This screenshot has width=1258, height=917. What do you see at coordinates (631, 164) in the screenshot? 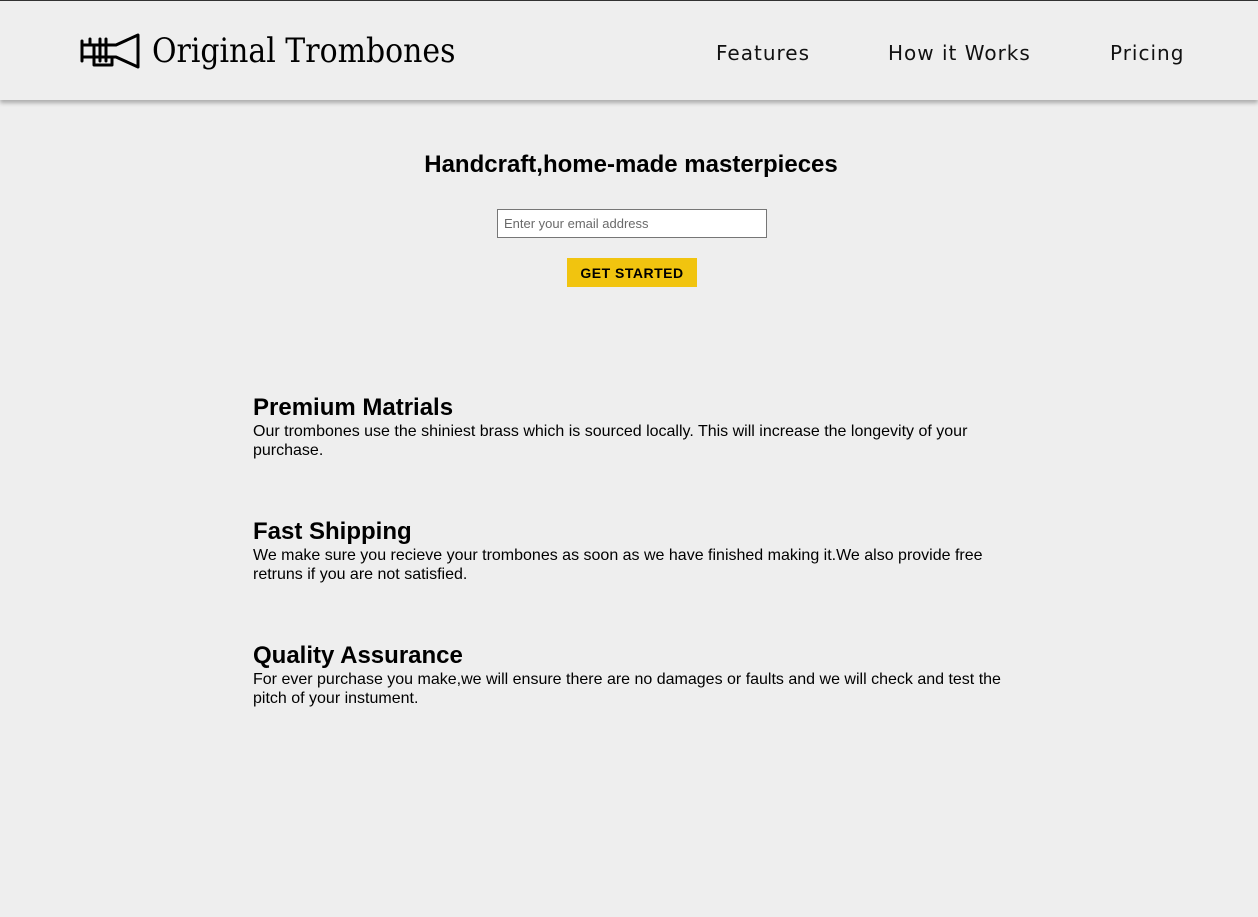
I see `hero-title: Handcraft,home-made masterpieces` at bounding box center [631, 164].